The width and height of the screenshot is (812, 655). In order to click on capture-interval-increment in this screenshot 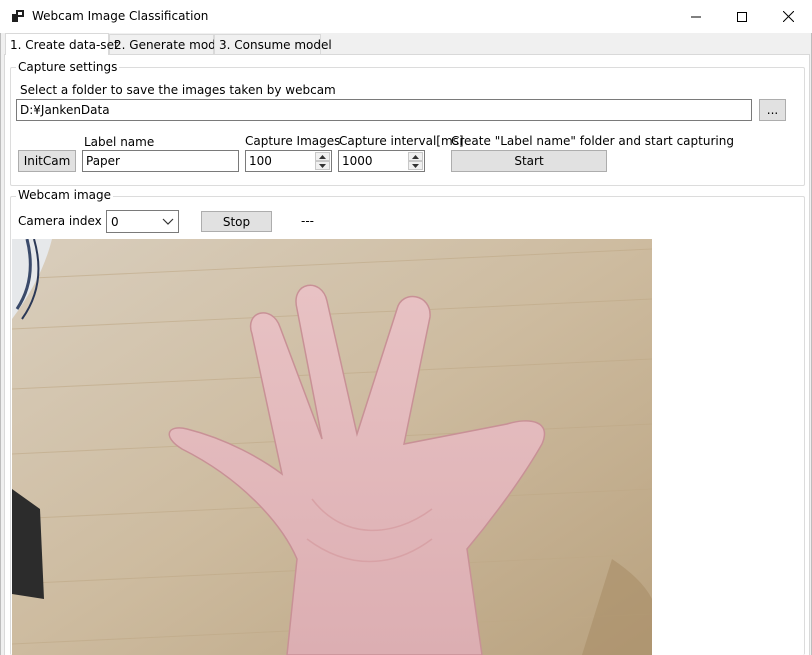, I will do `click(415, 156)`.